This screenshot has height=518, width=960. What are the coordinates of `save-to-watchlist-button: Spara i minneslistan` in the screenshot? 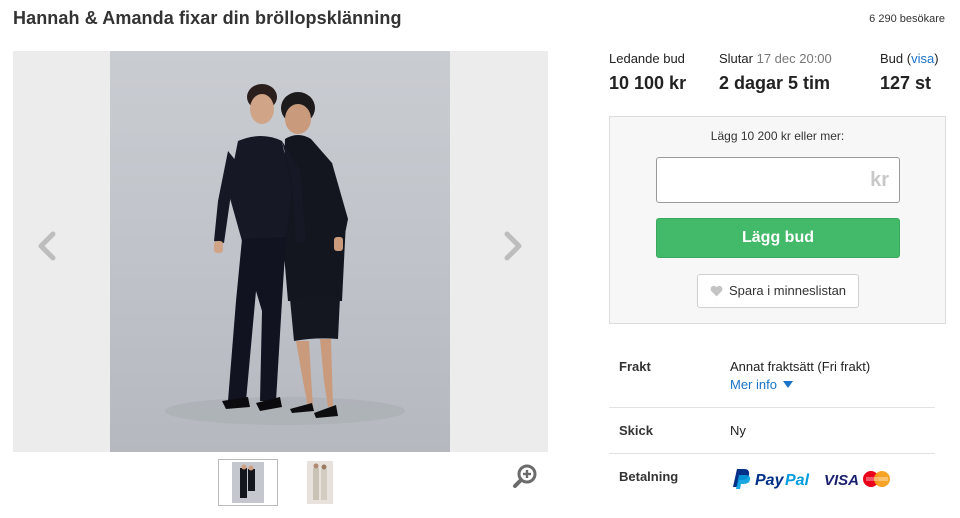 It's located at (778, 291).